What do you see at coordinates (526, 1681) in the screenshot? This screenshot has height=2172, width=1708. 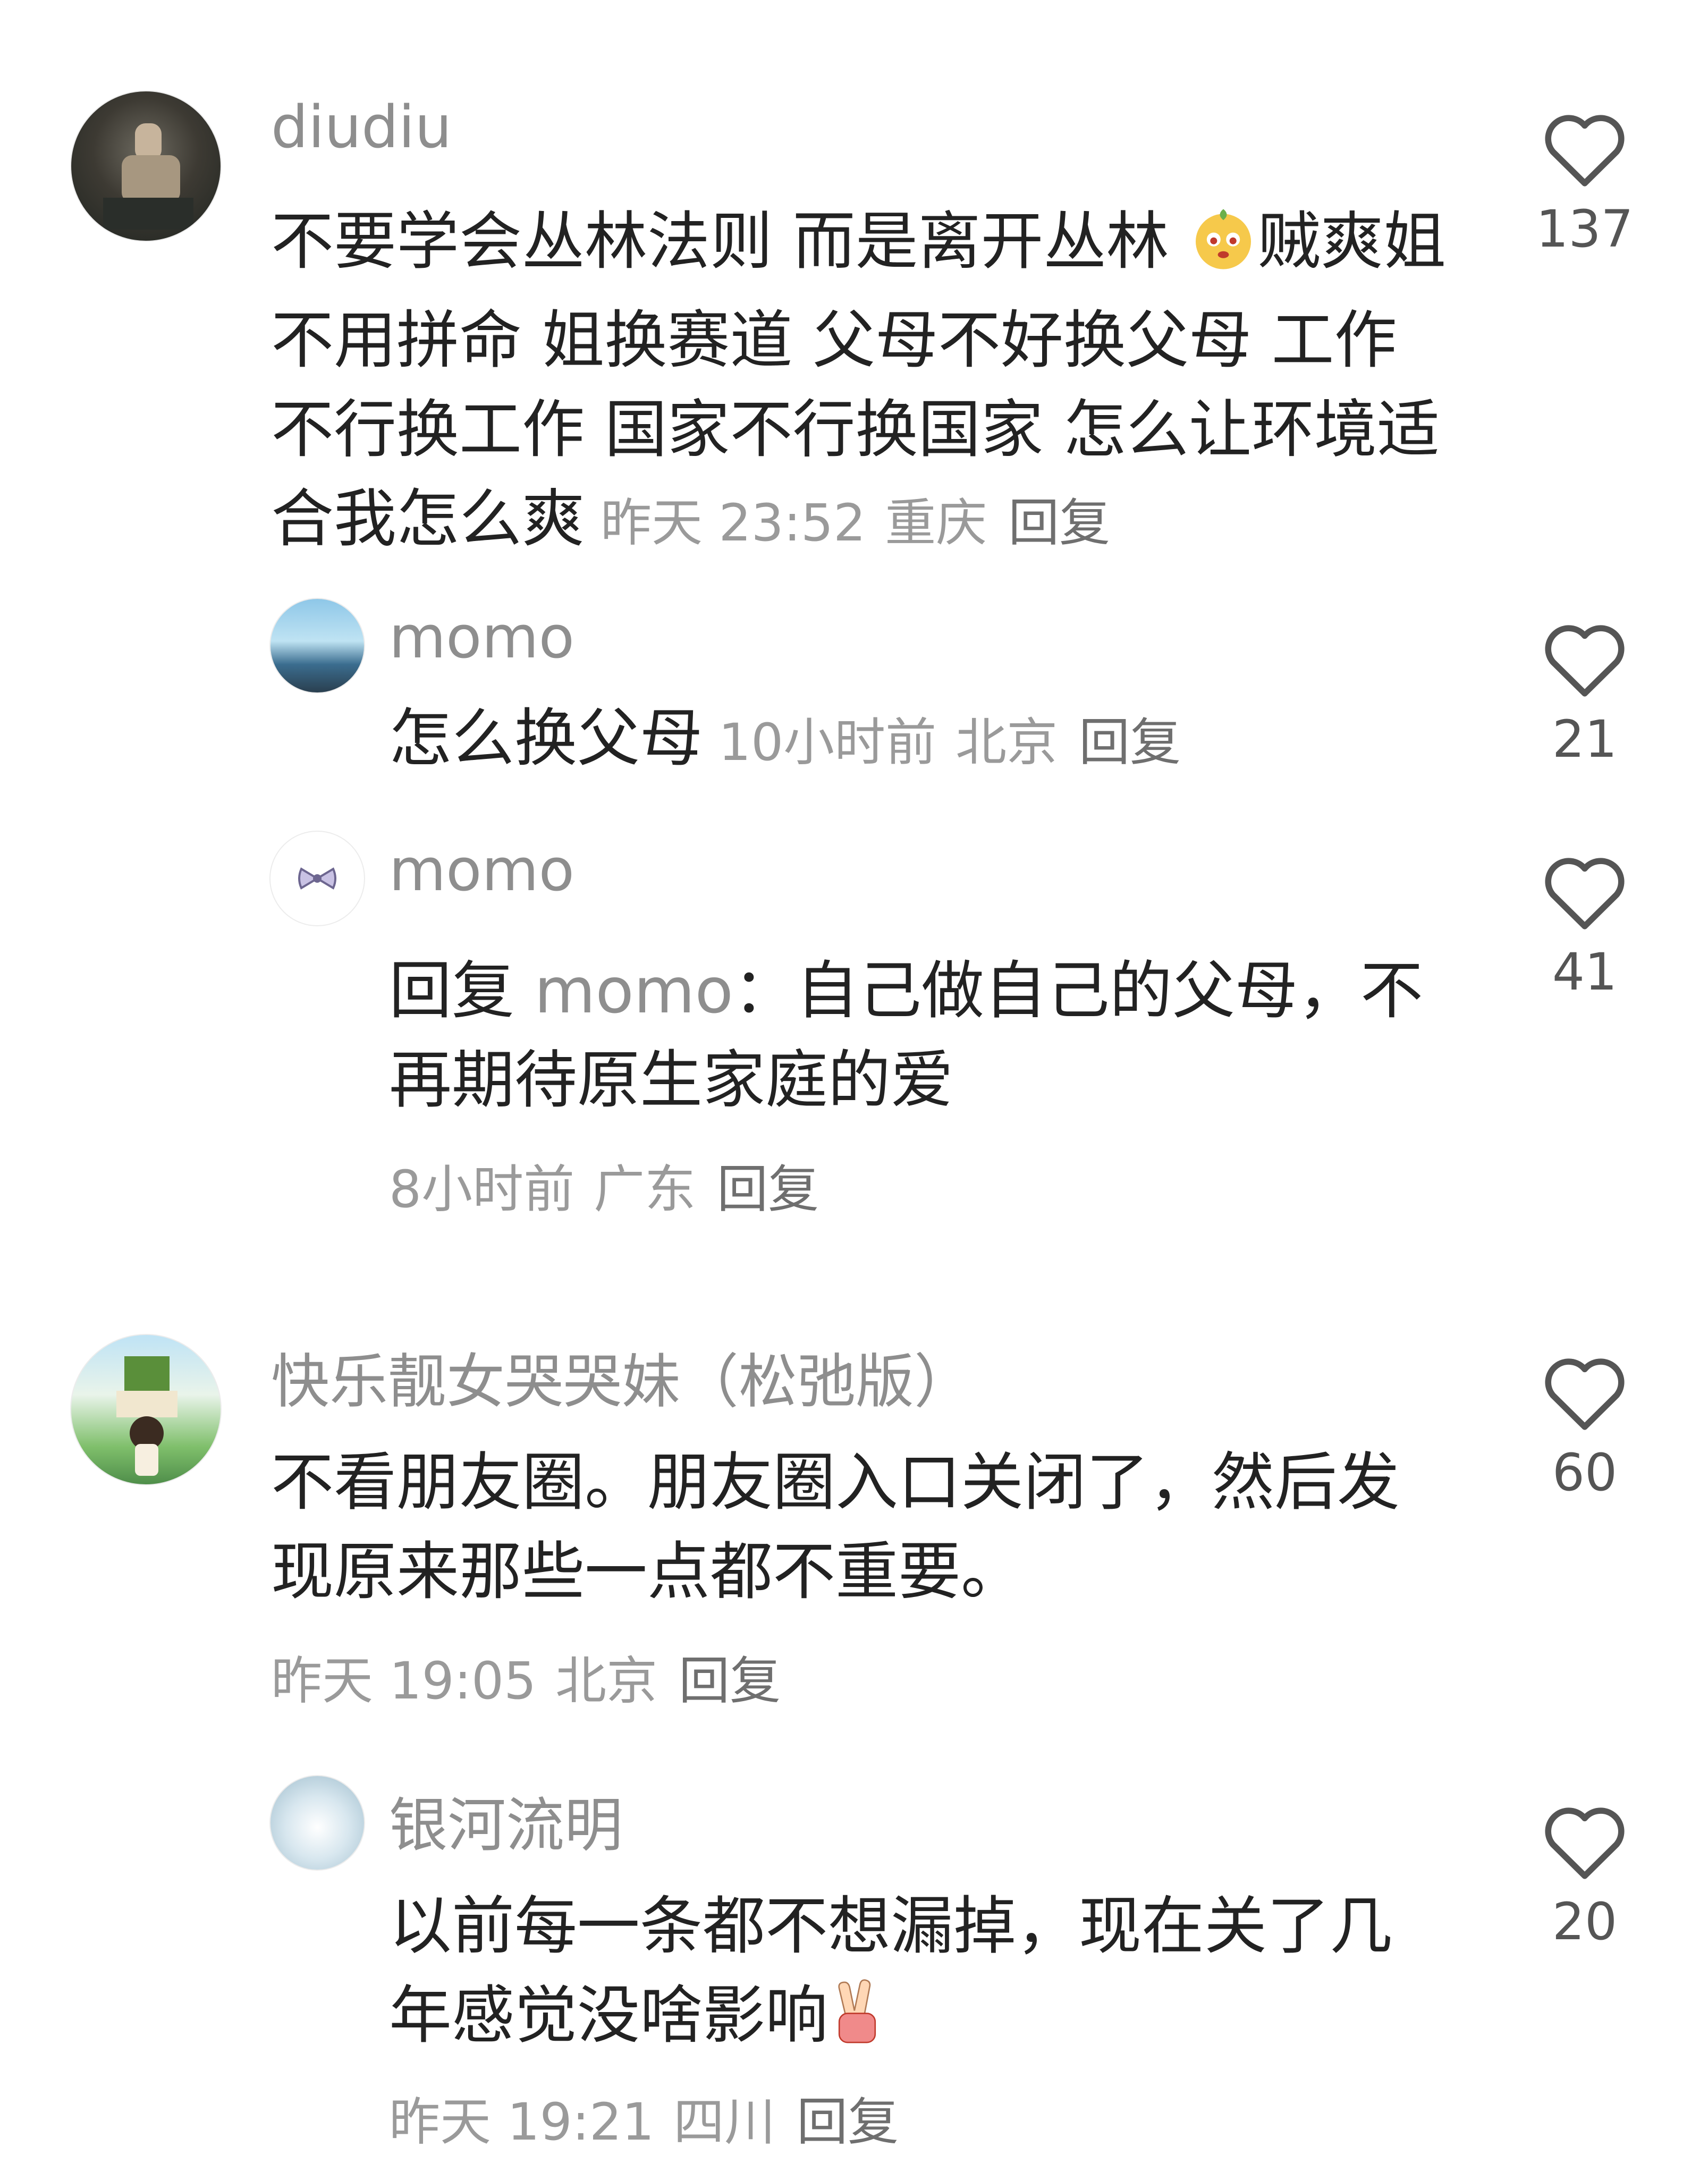 I see `comment-meta: 昨天 19:05 北京 回复` at bounding box center [526, 1681].